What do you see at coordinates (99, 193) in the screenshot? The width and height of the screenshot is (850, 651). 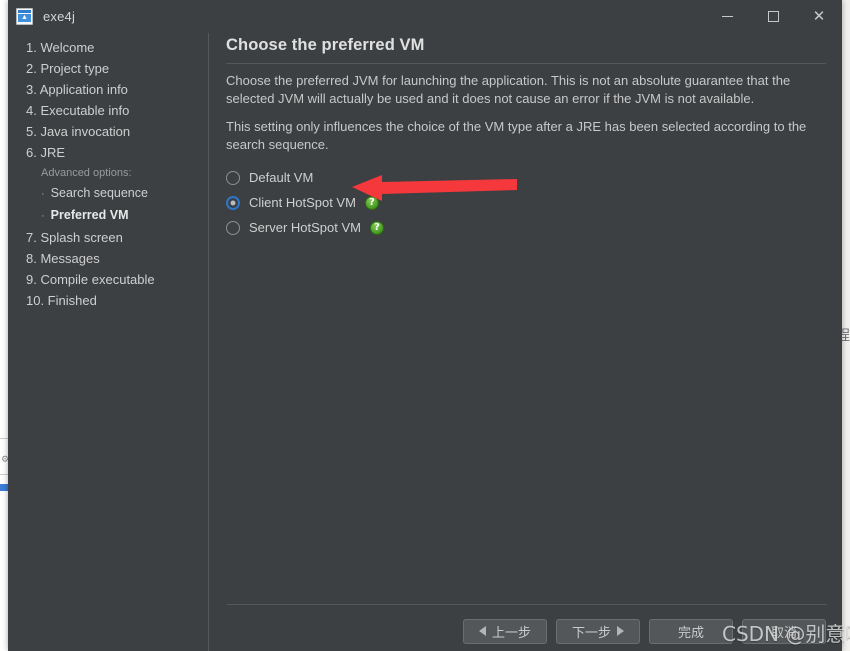 I see `sidebar-item-label: Search sequence` at bounding box center [99, 193].